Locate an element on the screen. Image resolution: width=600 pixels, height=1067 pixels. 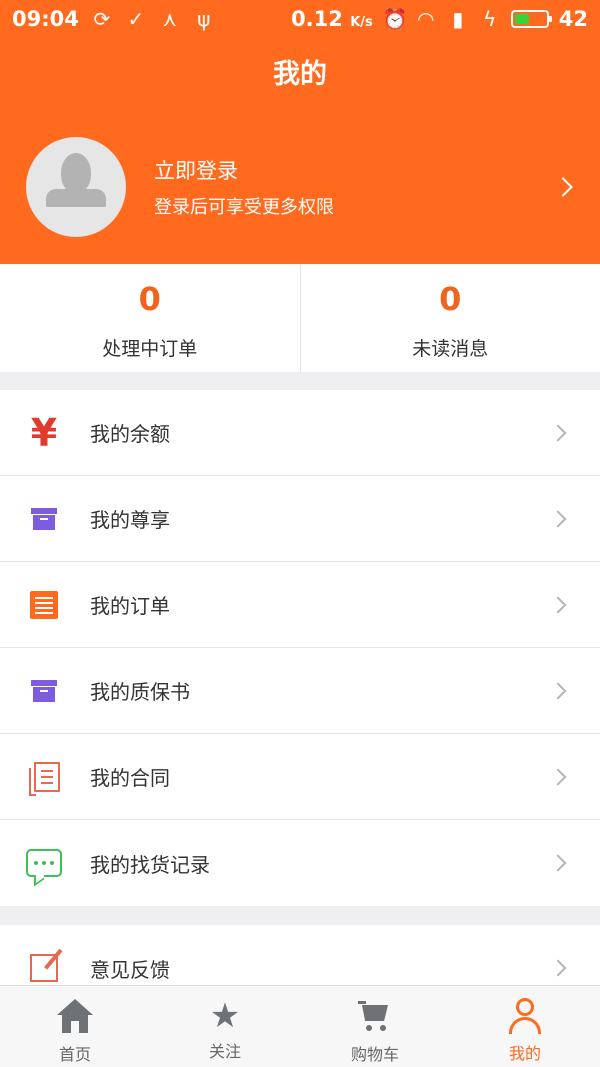
menu-item-sourcing-history: 我的找货记录 is located at coordinates (300, 863).